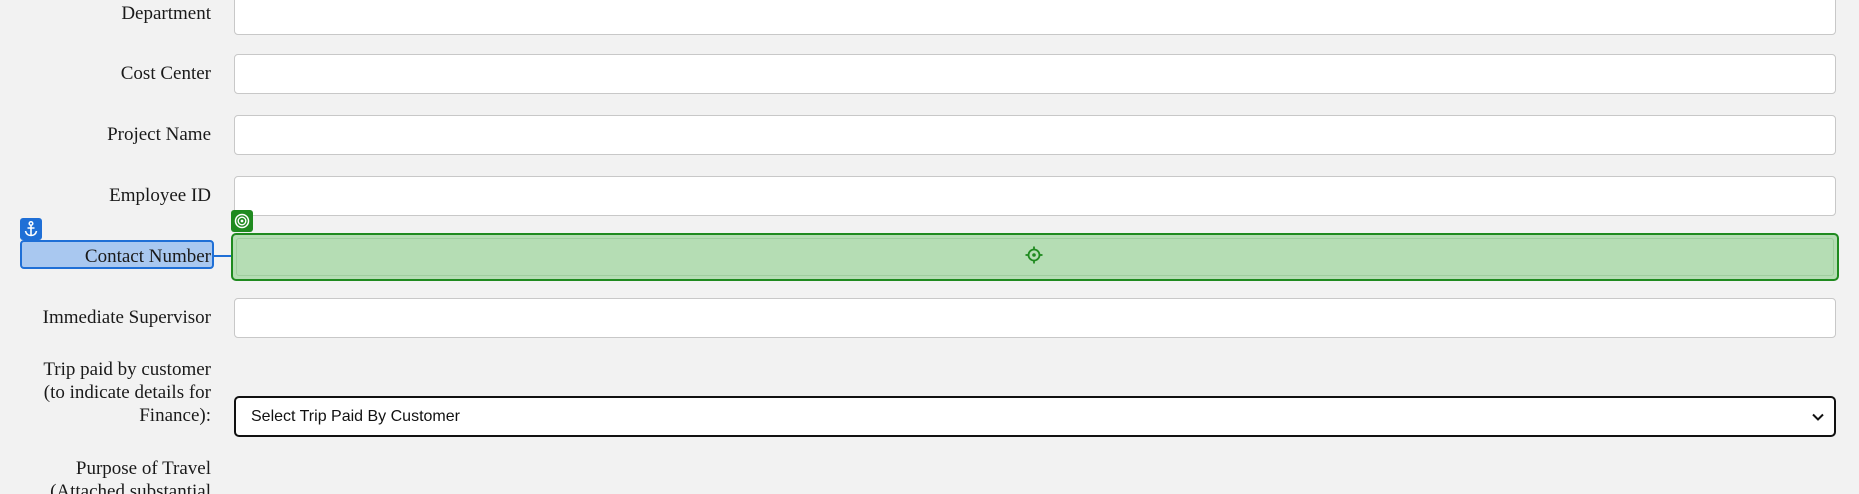  Describe the element at coordinates (355, 416) in the screenshot. I see `trip-paid-selected-value: Select Trip Paid By Customer` at that location.